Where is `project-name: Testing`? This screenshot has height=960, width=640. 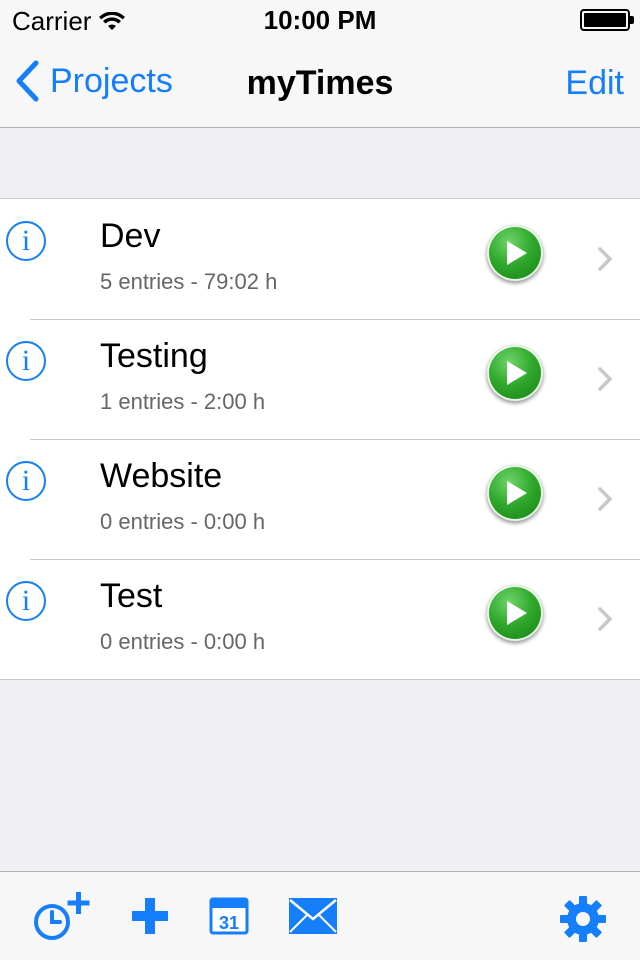 project-name: Testing is located at coordinates (154, 356).